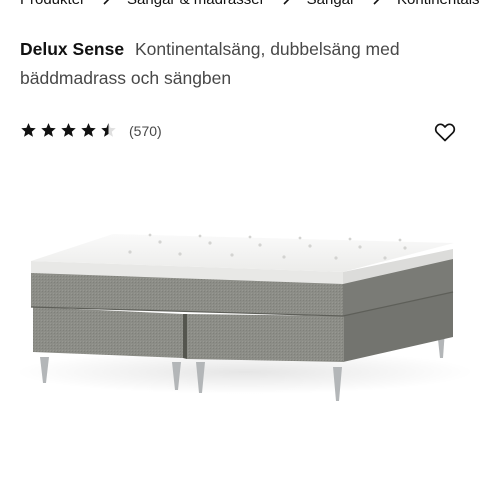 The image size is (480, 480). What do you see at coordinates (438, 4) in the screenshot?
I see `breadcrumb-item-kontinentalsangar: Kontinentalsängar` at bounding box center [438, 4].